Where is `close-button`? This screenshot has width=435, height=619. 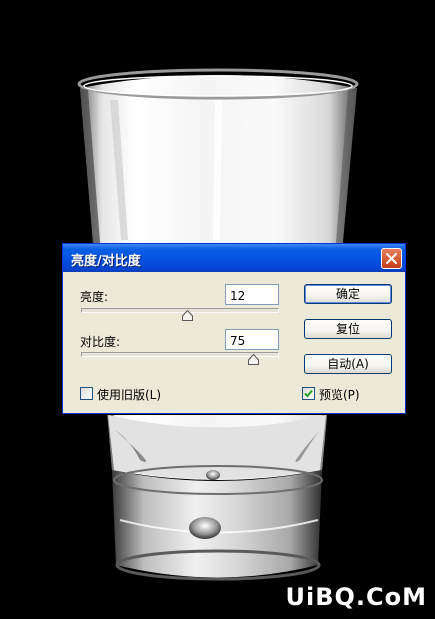
close-button is located at coordinates (391, 258).